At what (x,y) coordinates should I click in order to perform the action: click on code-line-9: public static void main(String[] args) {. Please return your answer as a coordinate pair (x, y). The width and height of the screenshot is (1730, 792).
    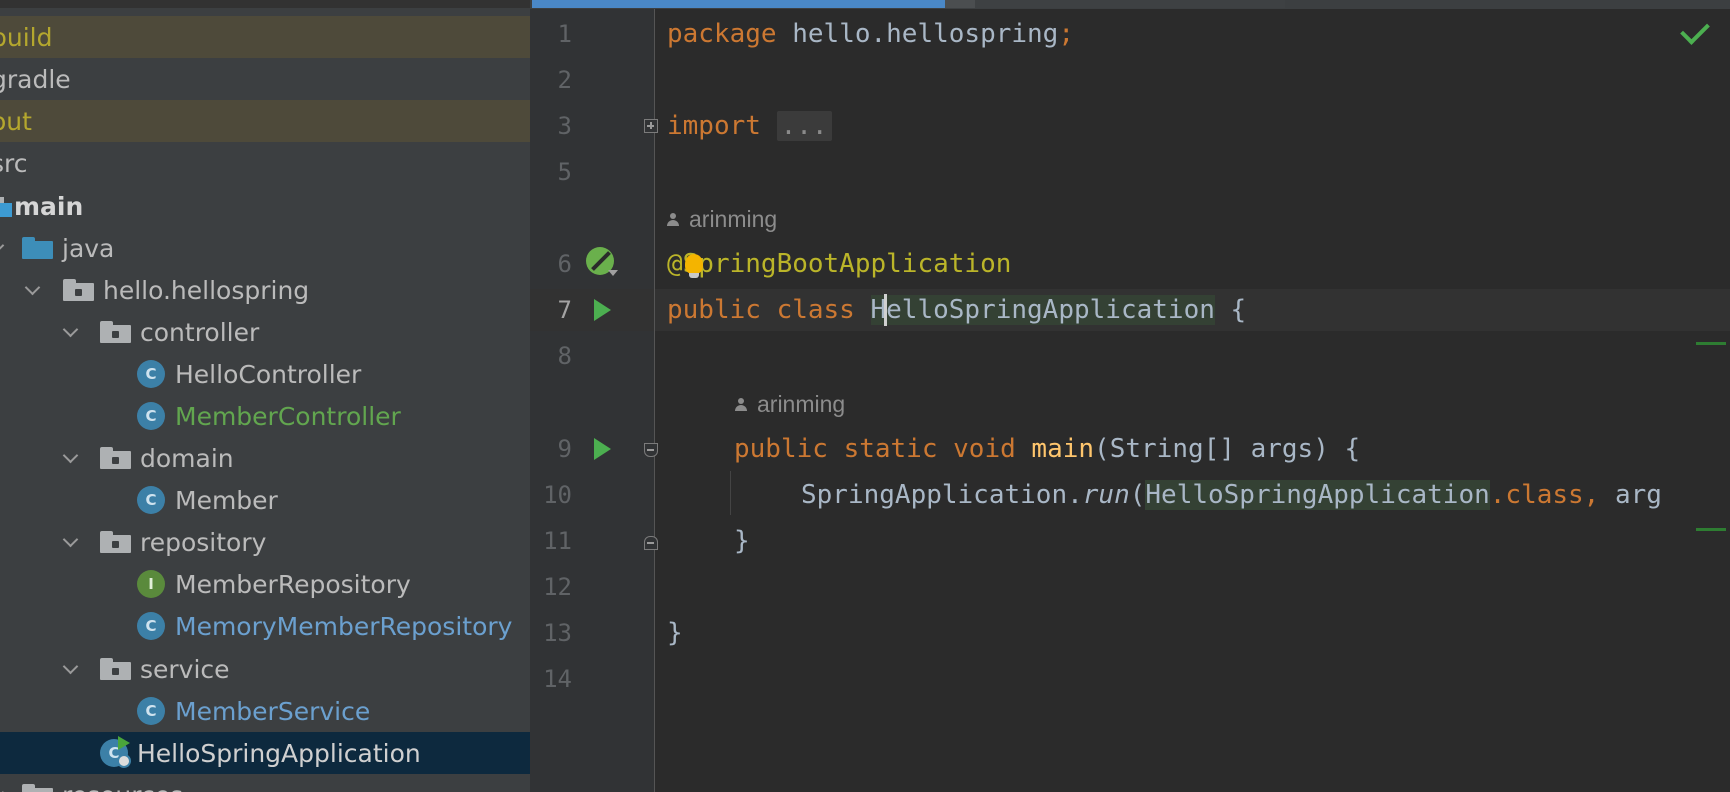
    Looking at the image, I should click on (1047, 449).